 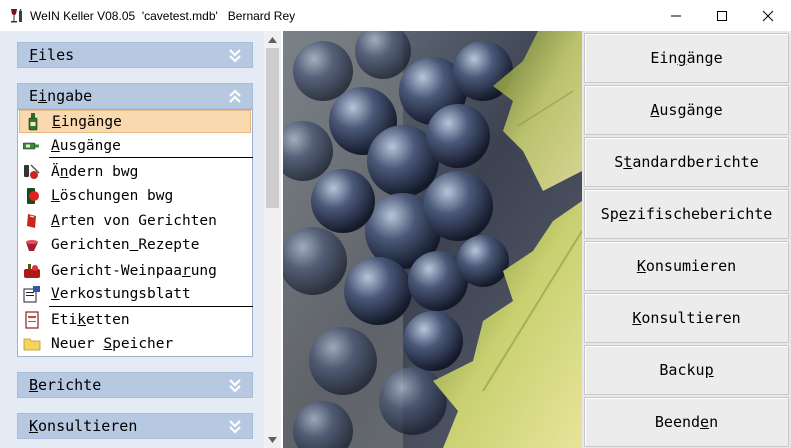 I want to click on item-label: Gericht-Weinpaarung, so click(x=134, y=270).